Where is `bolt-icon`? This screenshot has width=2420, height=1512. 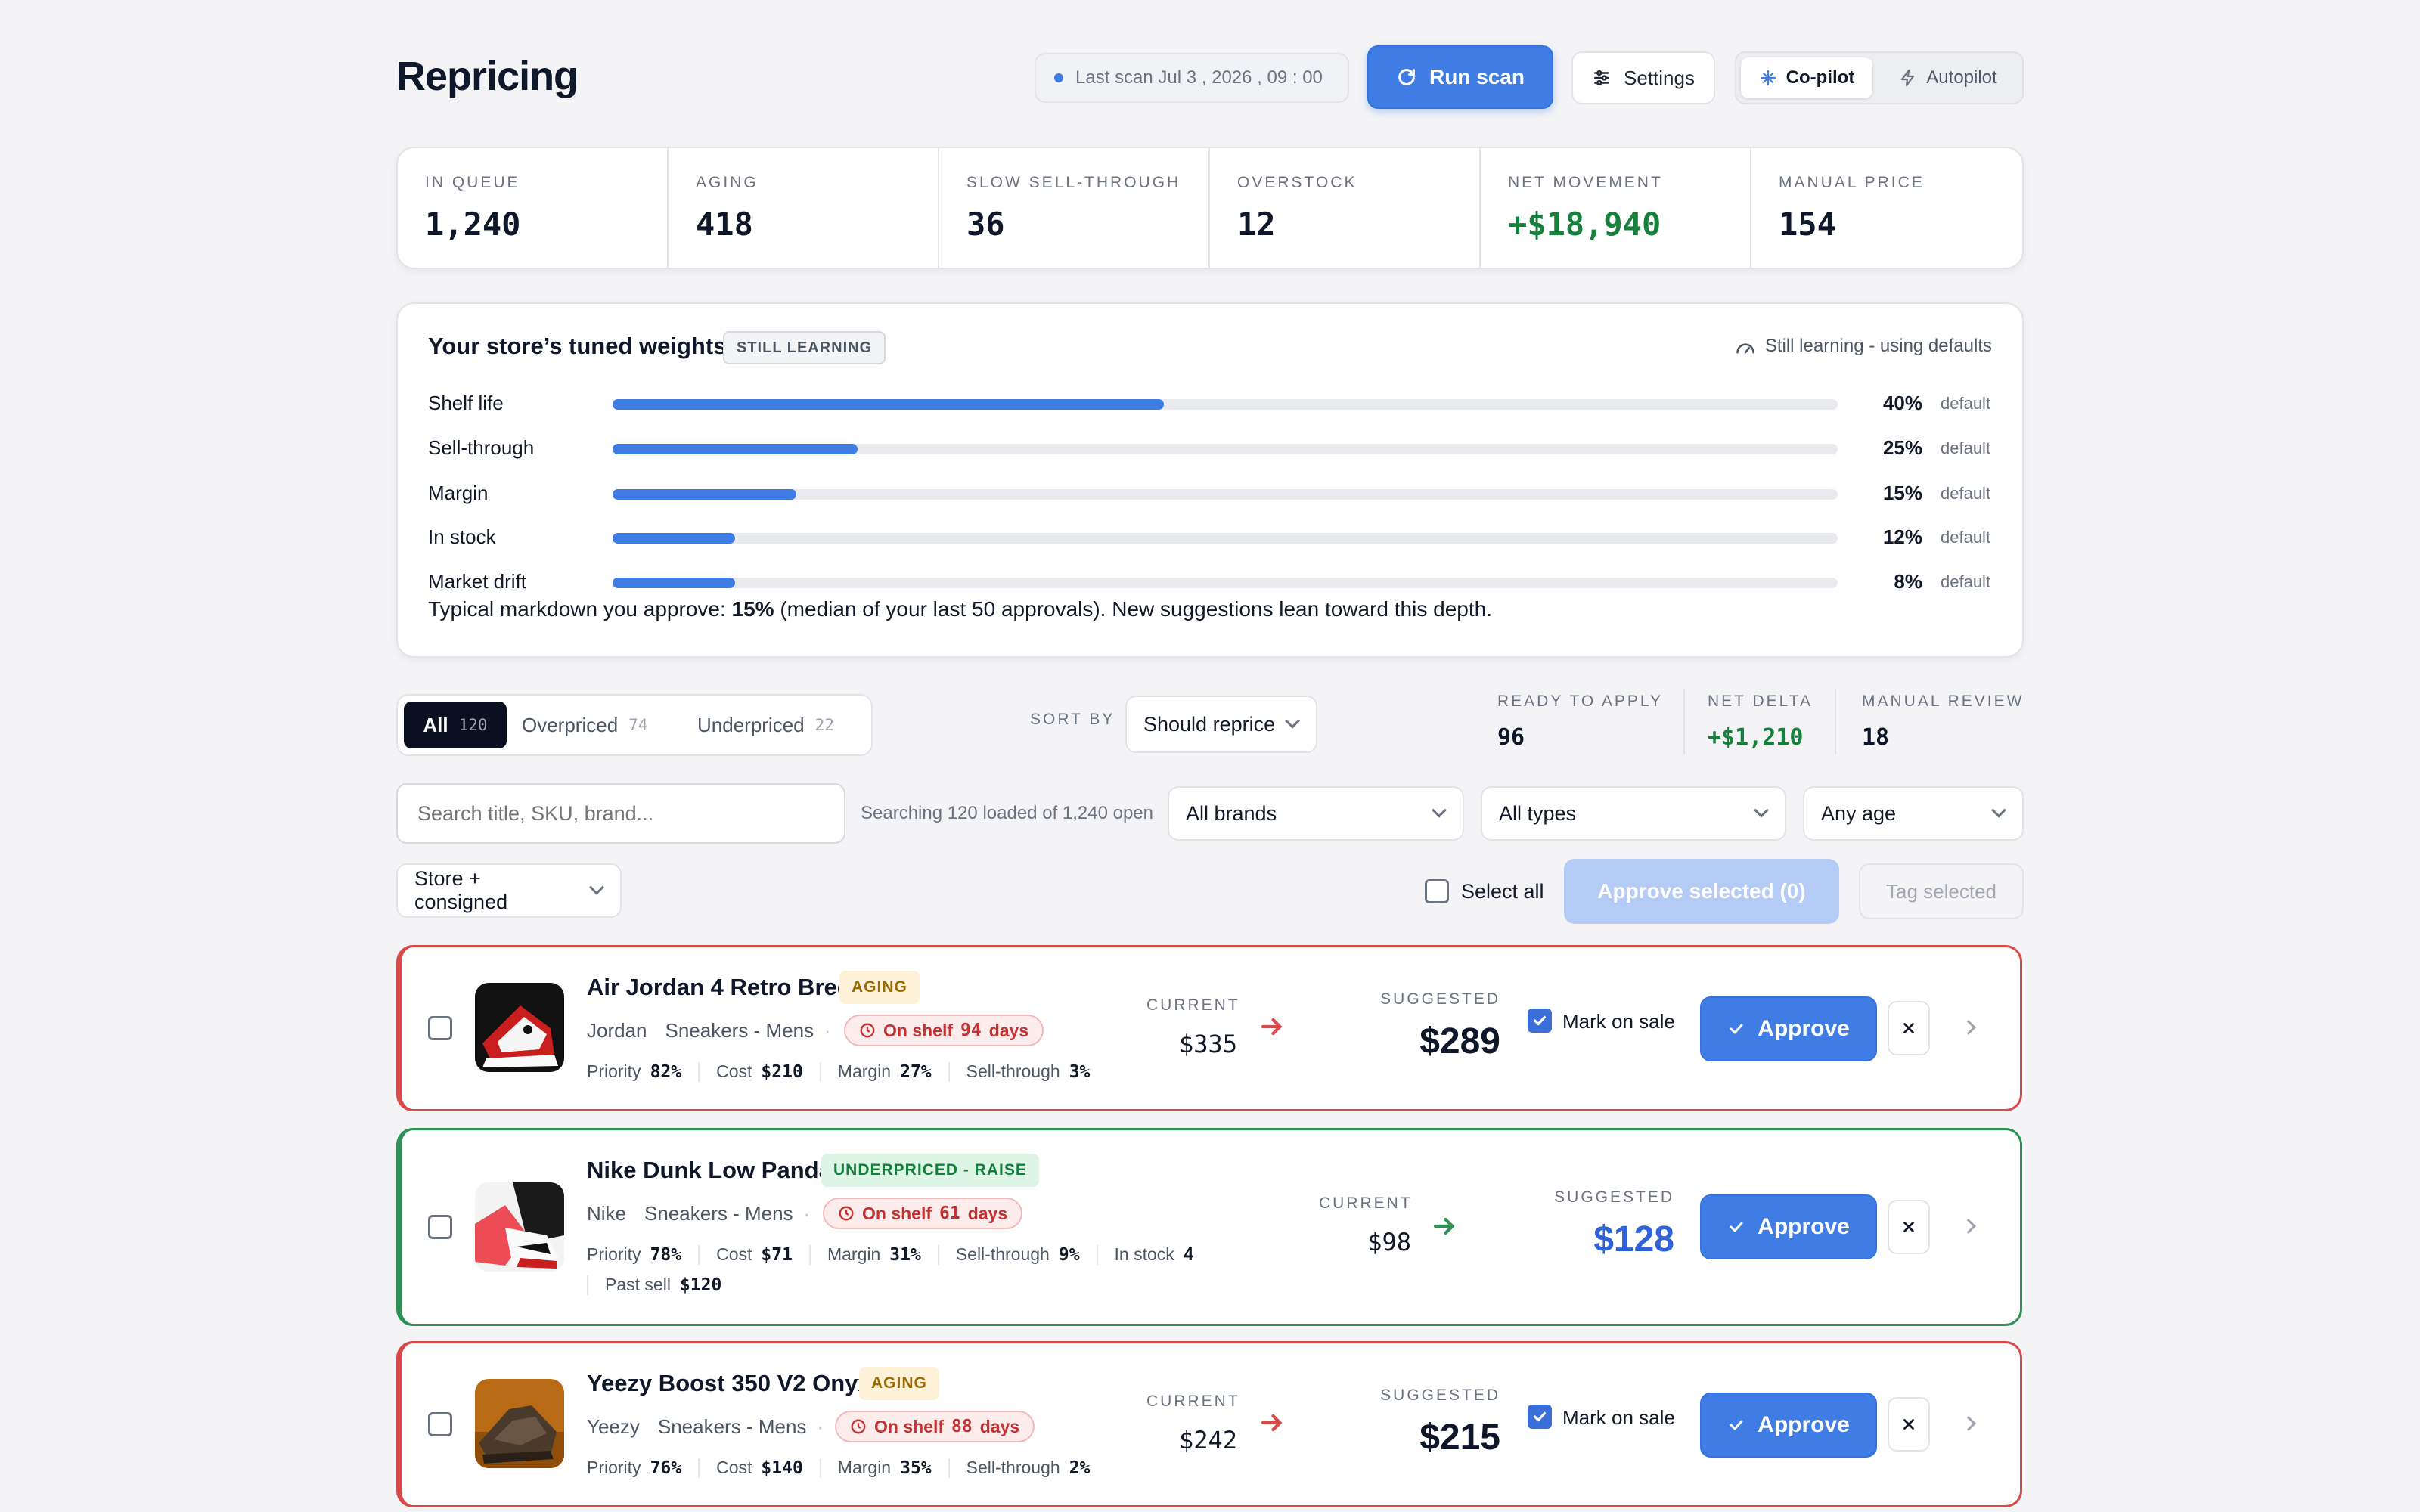 bolt-icon is located at coordinates (1908, 78).